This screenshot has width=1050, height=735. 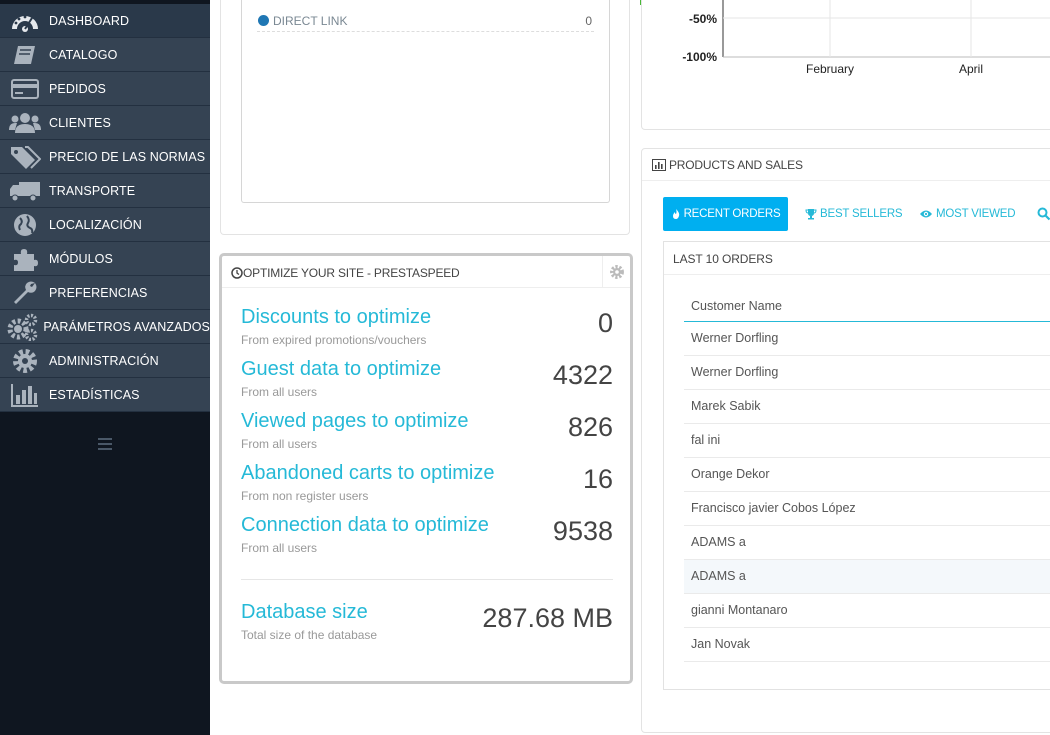 I want to click on database-size-title: Database size, so click(x=304, y=612).